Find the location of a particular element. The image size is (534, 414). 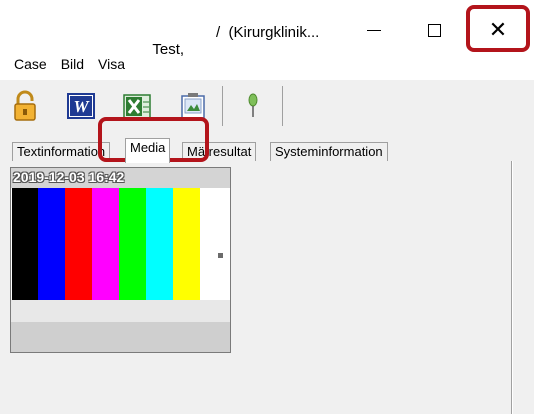

close-highlight-box is located at coordinates (498, 28).